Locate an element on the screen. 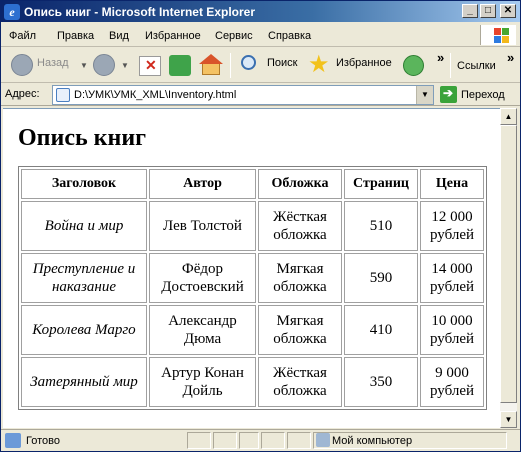 This screenshot has width=521, height=452. history-icon is located at coordinates (413, 65).